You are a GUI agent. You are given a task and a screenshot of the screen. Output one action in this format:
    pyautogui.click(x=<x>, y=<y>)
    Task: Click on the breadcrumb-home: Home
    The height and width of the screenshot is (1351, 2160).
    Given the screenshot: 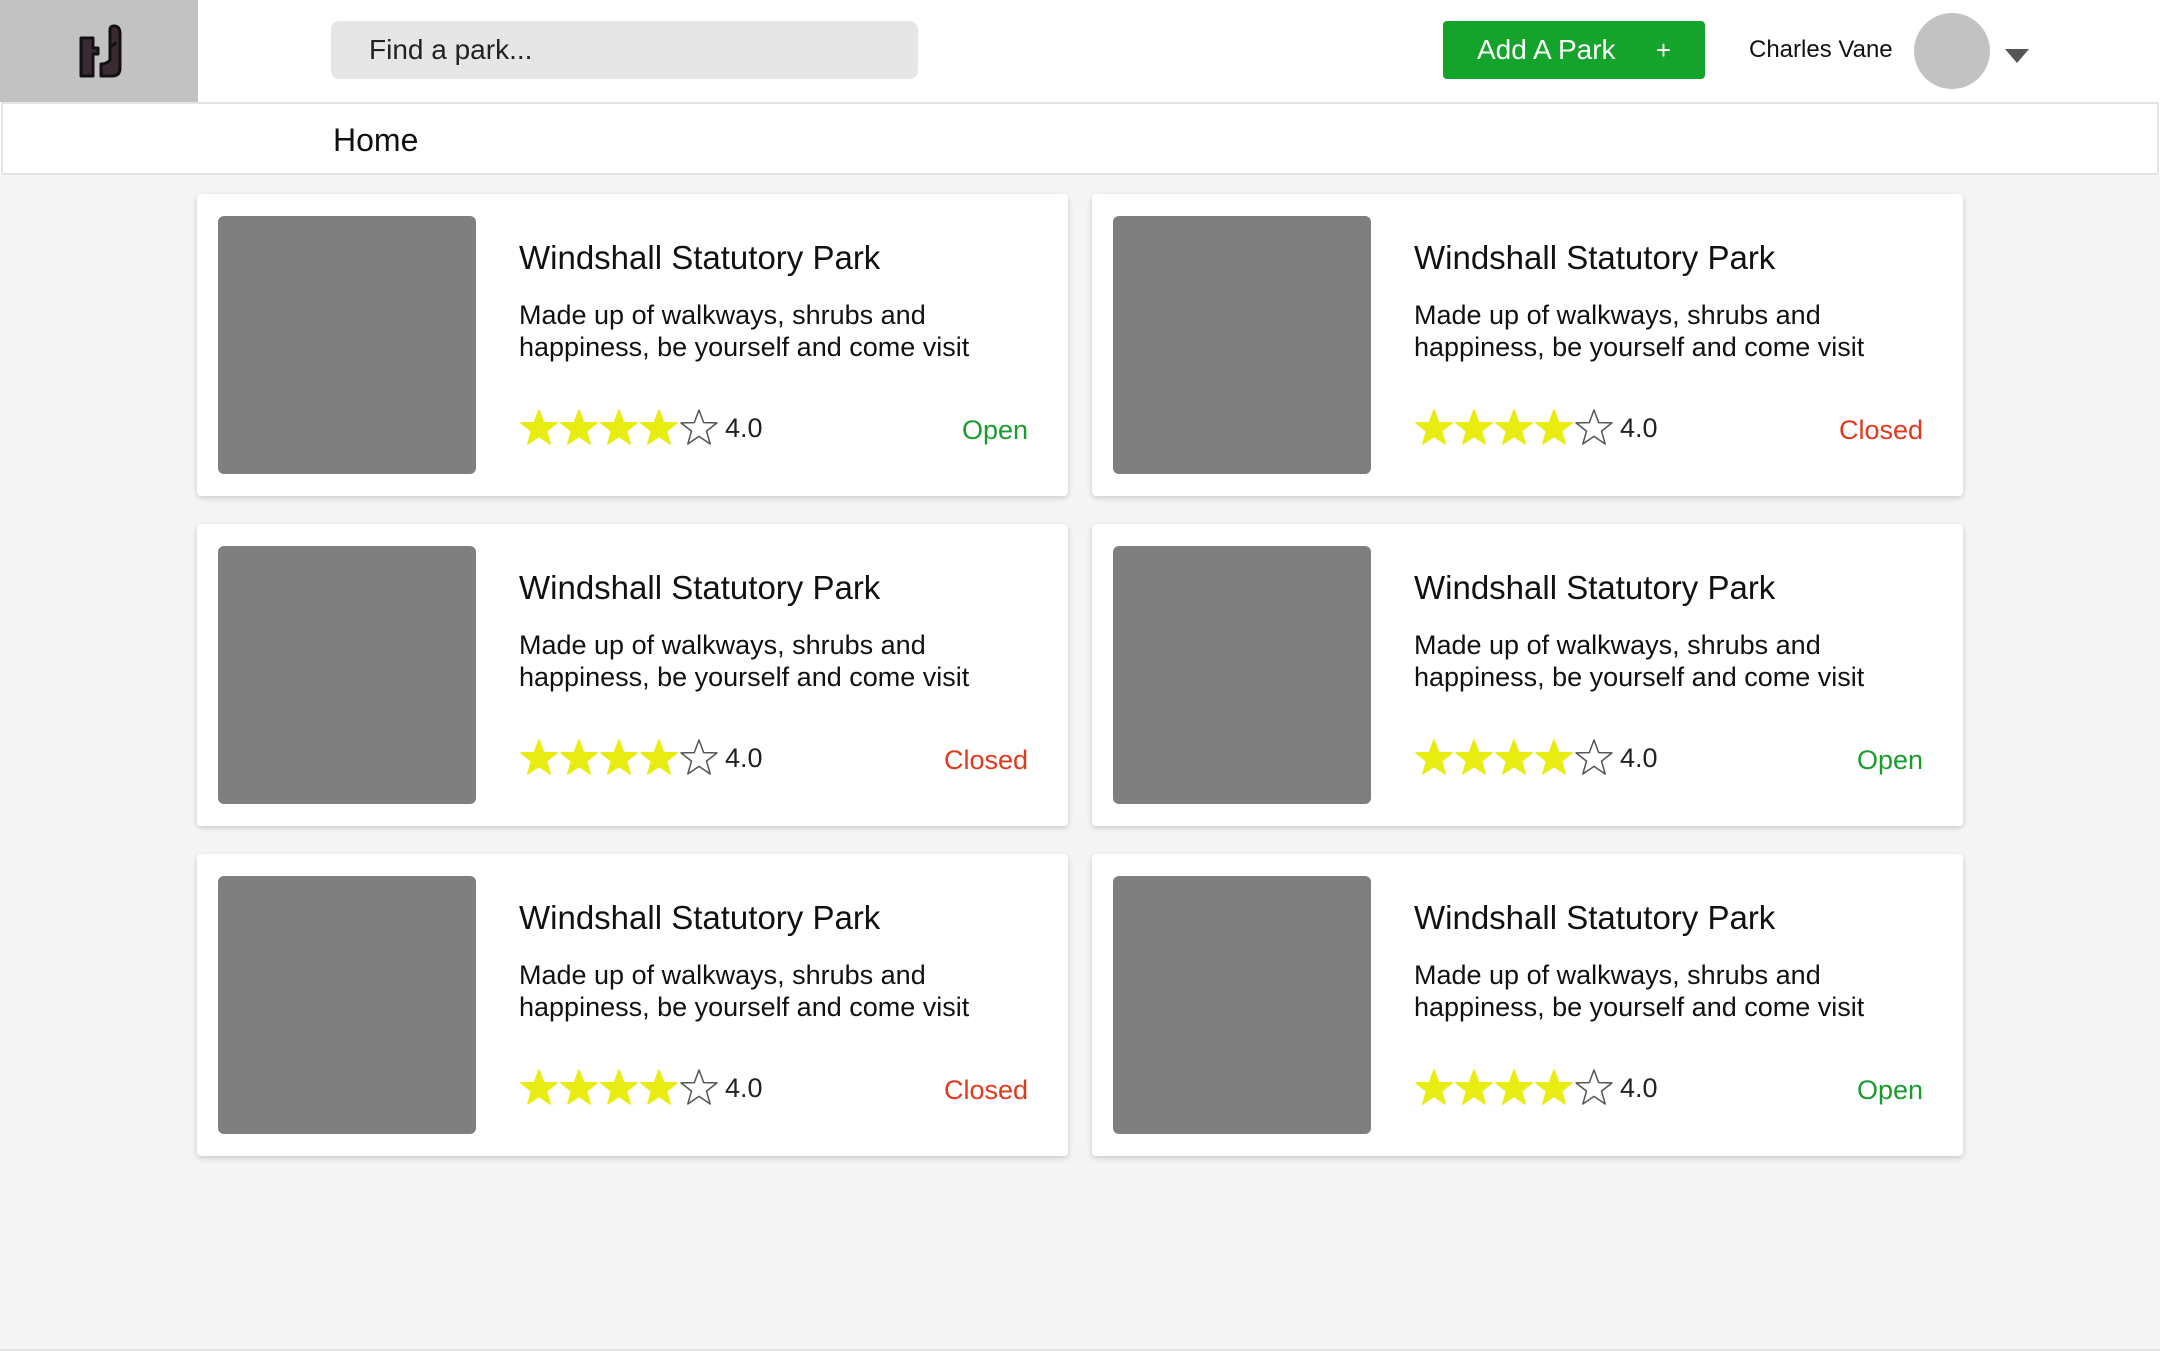 What is the action you would take?
    pyautogui.click(x=375, y=140)
    